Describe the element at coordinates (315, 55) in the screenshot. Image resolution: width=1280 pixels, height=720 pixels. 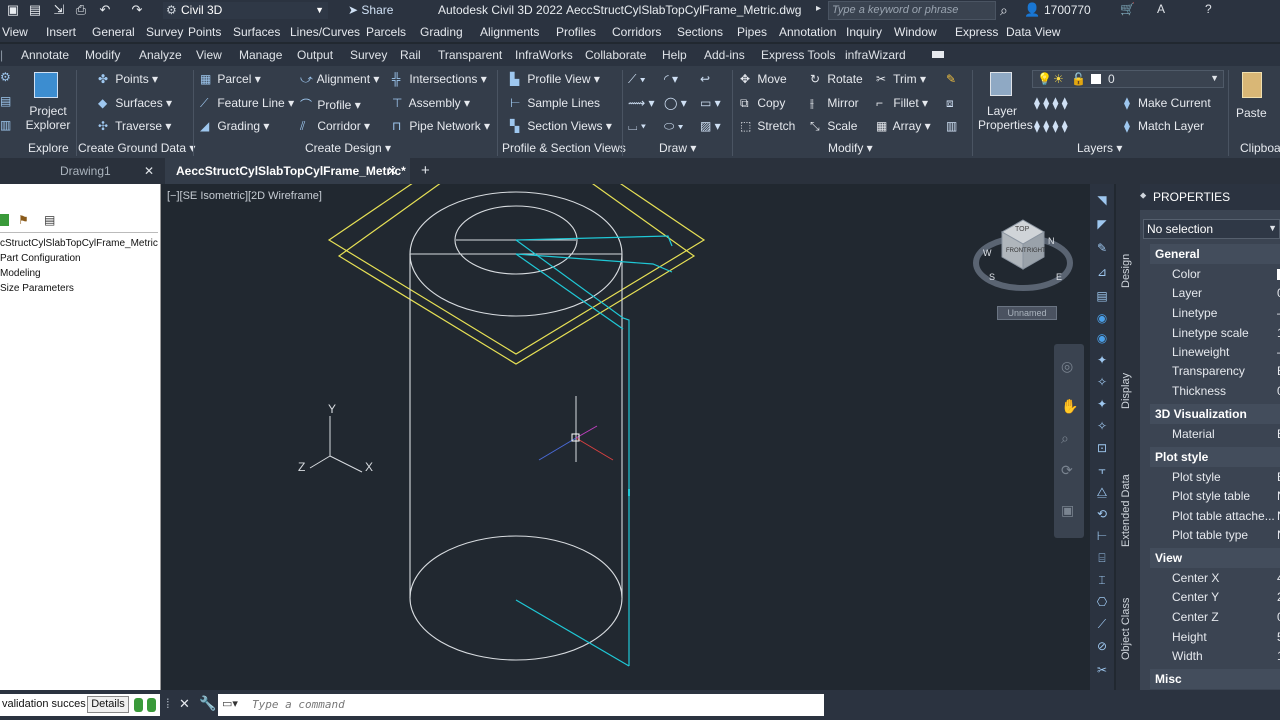
I see `tab-output: Output` at that location.